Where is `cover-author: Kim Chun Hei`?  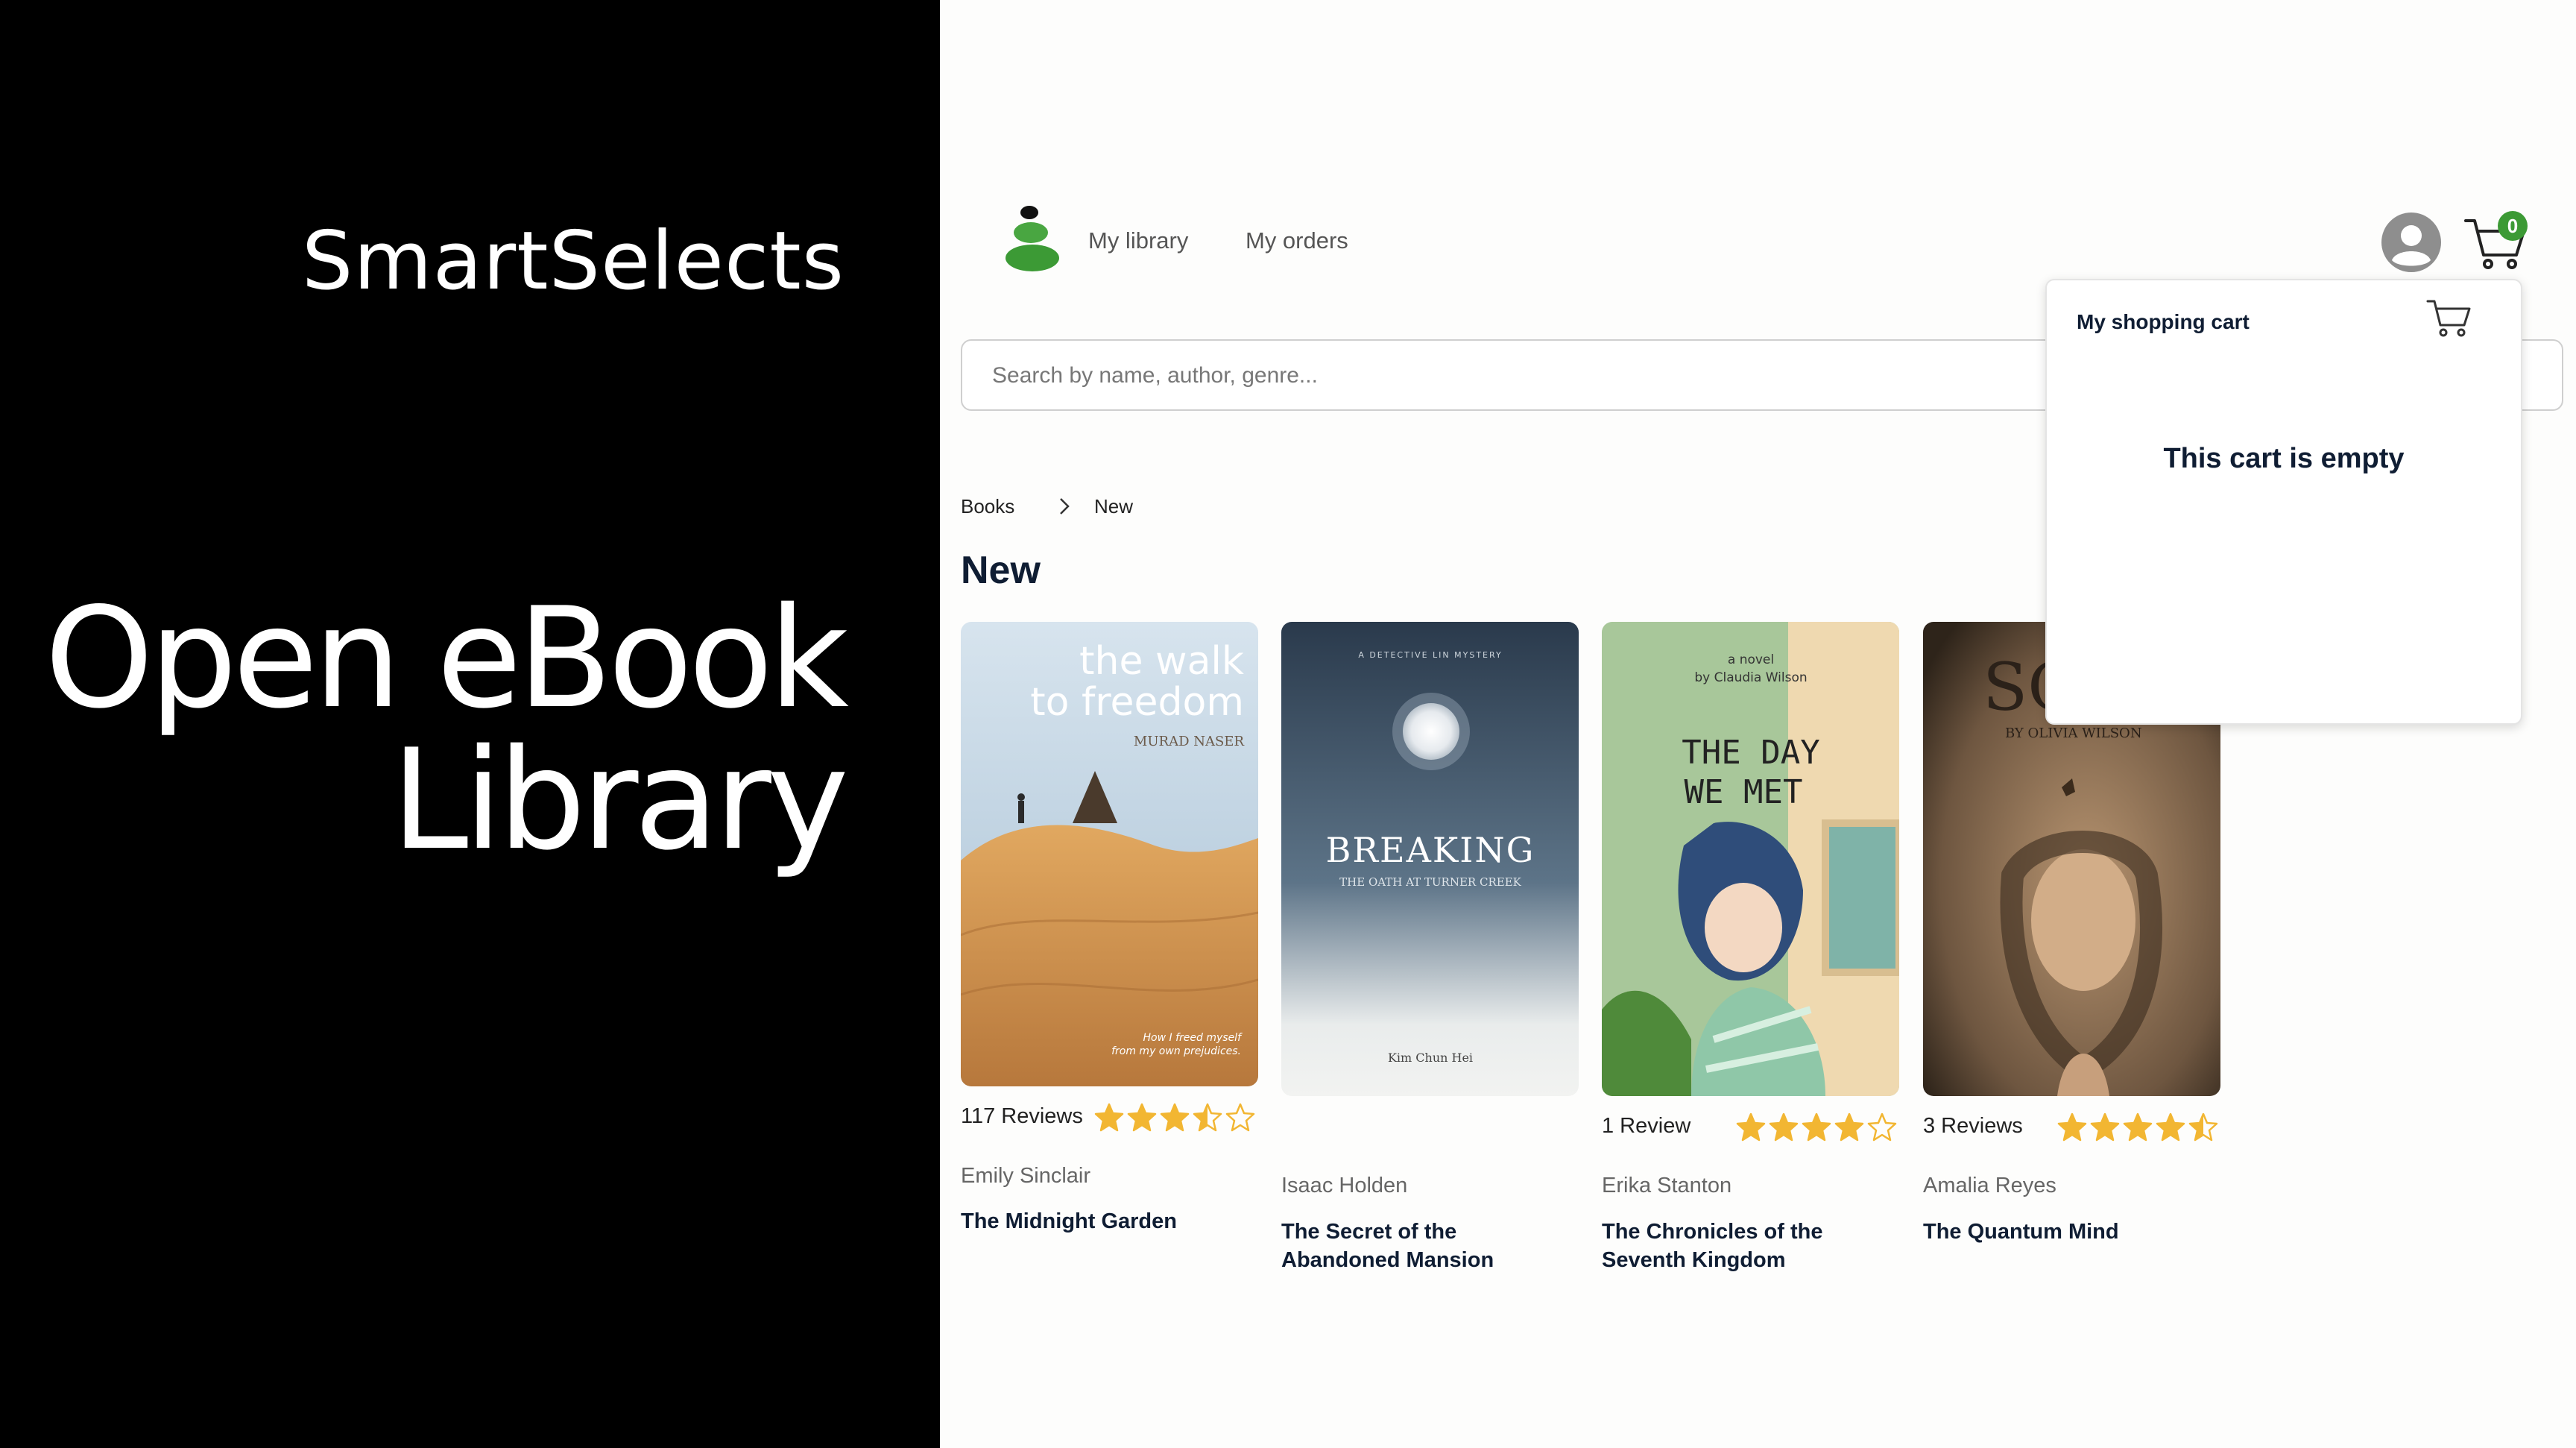 cover-author: Kim Chun Hei is located at coordinates (1430, 1058).